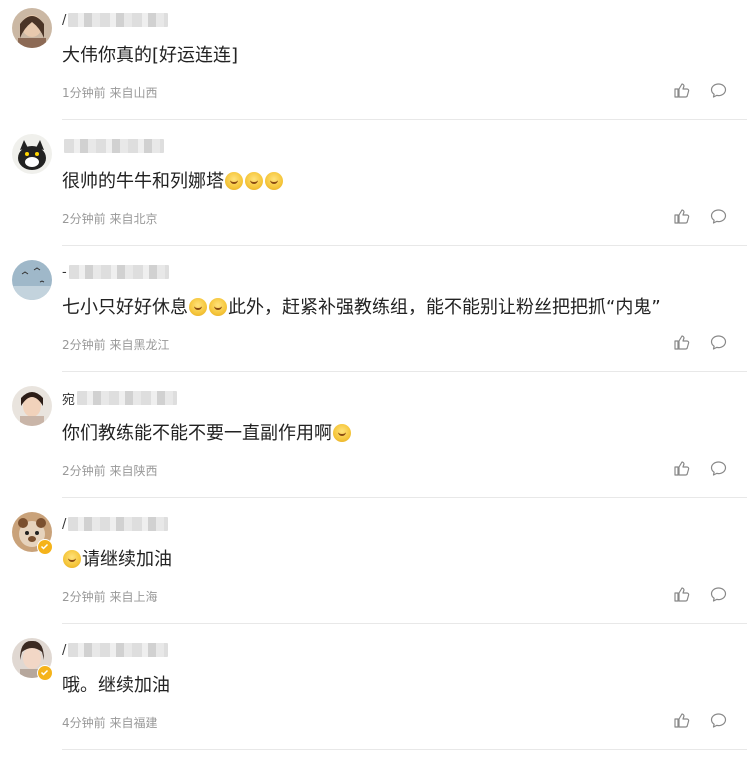  What do you see at coordinates (173, 182) in the screenshot?
I see `comment-text: 很帅的牛牛和列娜塔` at bounding box center [173, 182].